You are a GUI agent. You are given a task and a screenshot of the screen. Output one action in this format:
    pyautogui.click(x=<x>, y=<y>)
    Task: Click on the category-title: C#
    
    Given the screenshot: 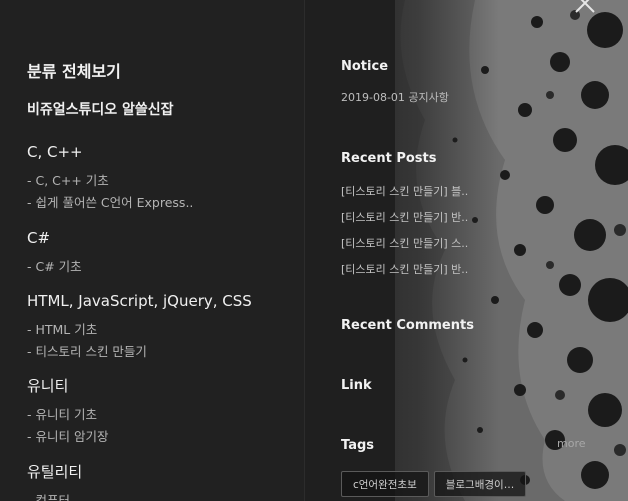 What is the action you would take?
    pyautogui.click(x=54, y=238)
    